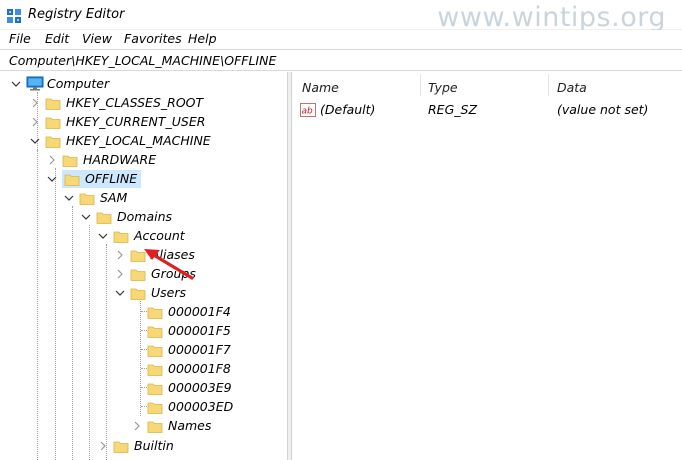 The height and width of the screenshot is (460, 682). What do you see at coordinates (189, 330) in the screenshot?
I see `tree-item-000001f5: 000001F5` at bounding box center [189, 330].